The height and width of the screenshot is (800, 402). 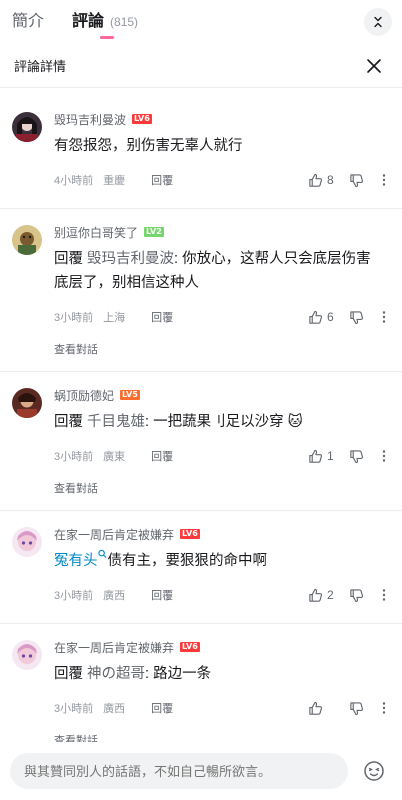 What do you see at coordinates (130, 259) in the screenshot?
I see `mention-link: 毁玛吉利曼波` at bounding box center [130, 259].